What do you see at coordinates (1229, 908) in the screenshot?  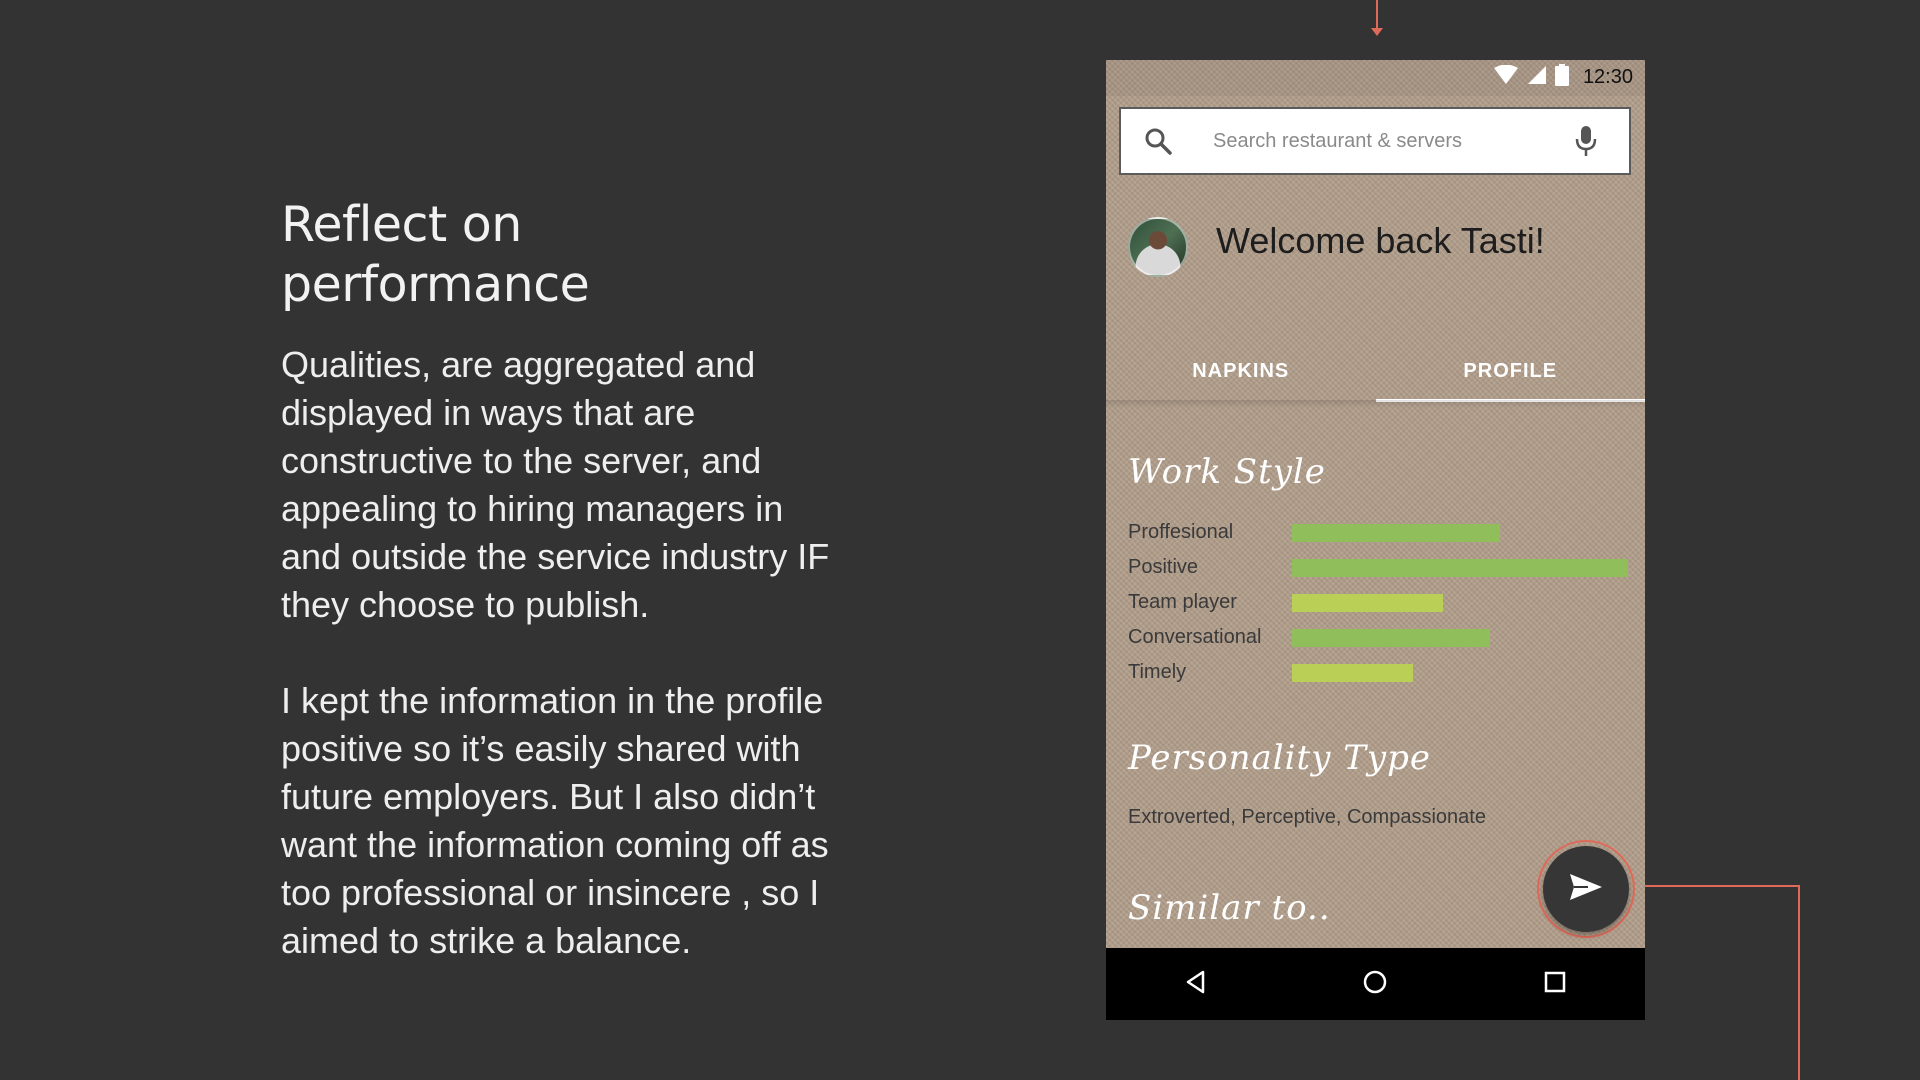 I see `similar-heading: Similar to..` at bounding box center [1229, 908].